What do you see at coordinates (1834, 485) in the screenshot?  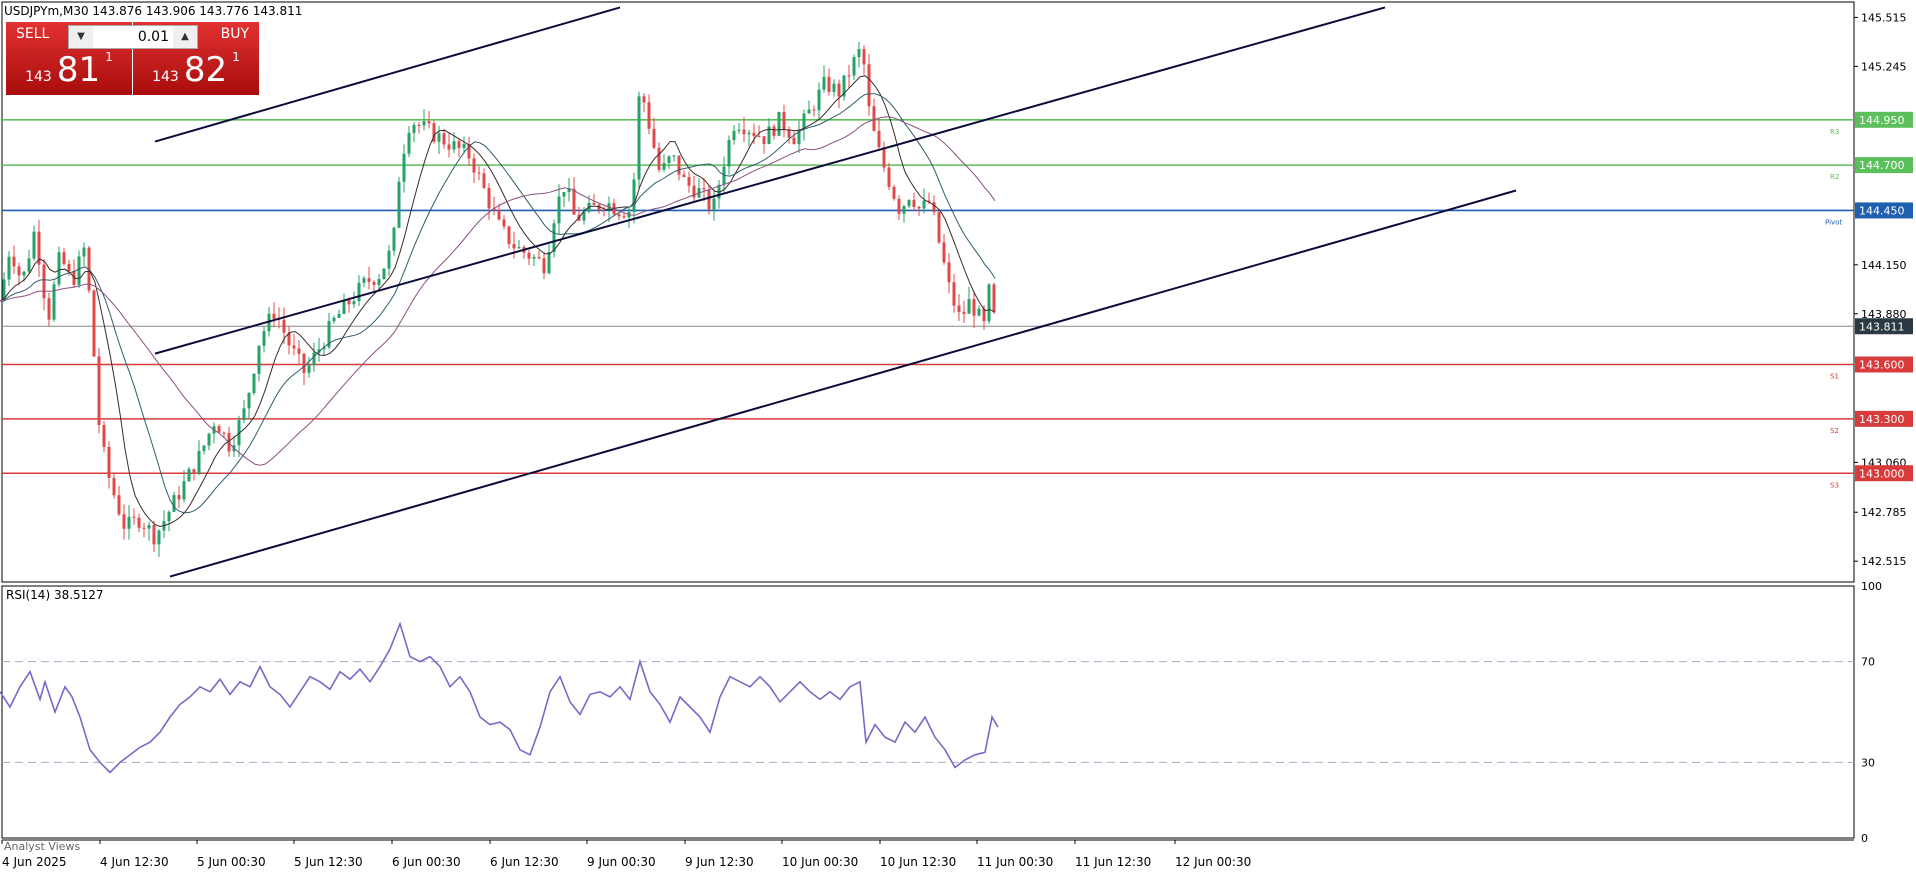 I see `level-tag-label: S3` at bounding box center [1834, 485].